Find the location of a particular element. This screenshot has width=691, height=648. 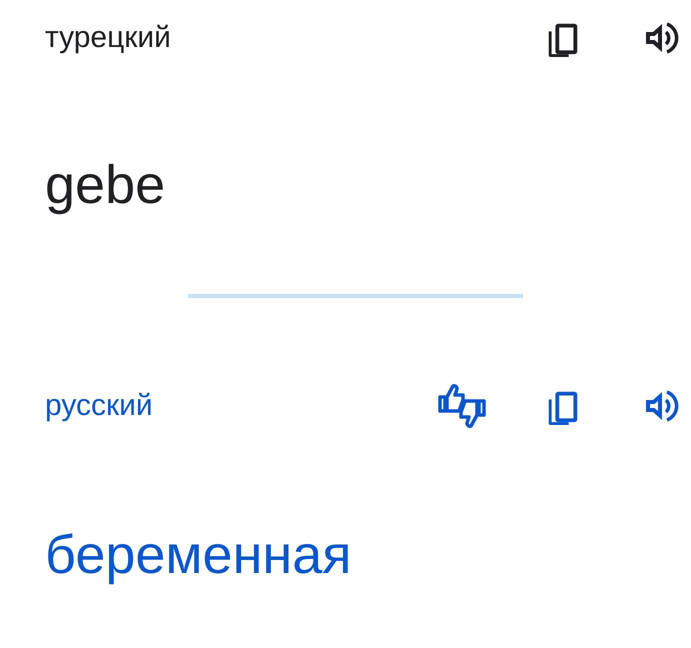

source-language-label: турецкий is located at coordinates (108, 38).